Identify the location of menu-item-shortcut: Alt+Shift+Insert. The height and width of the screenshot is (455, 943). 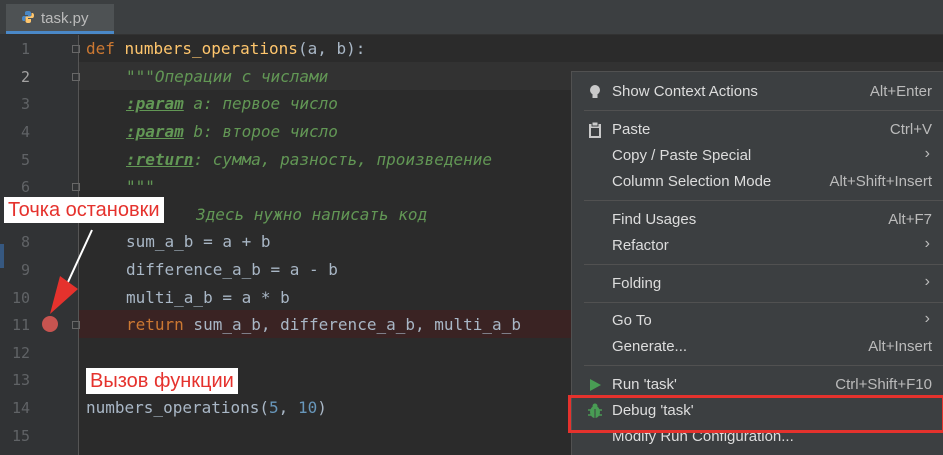
(880, 181).